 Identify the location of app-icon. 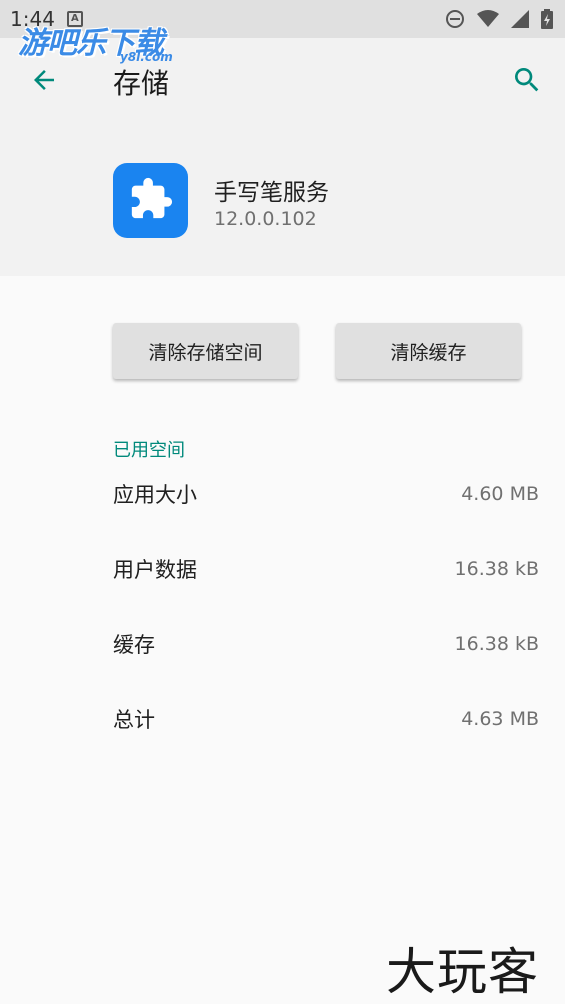
(150, 200).